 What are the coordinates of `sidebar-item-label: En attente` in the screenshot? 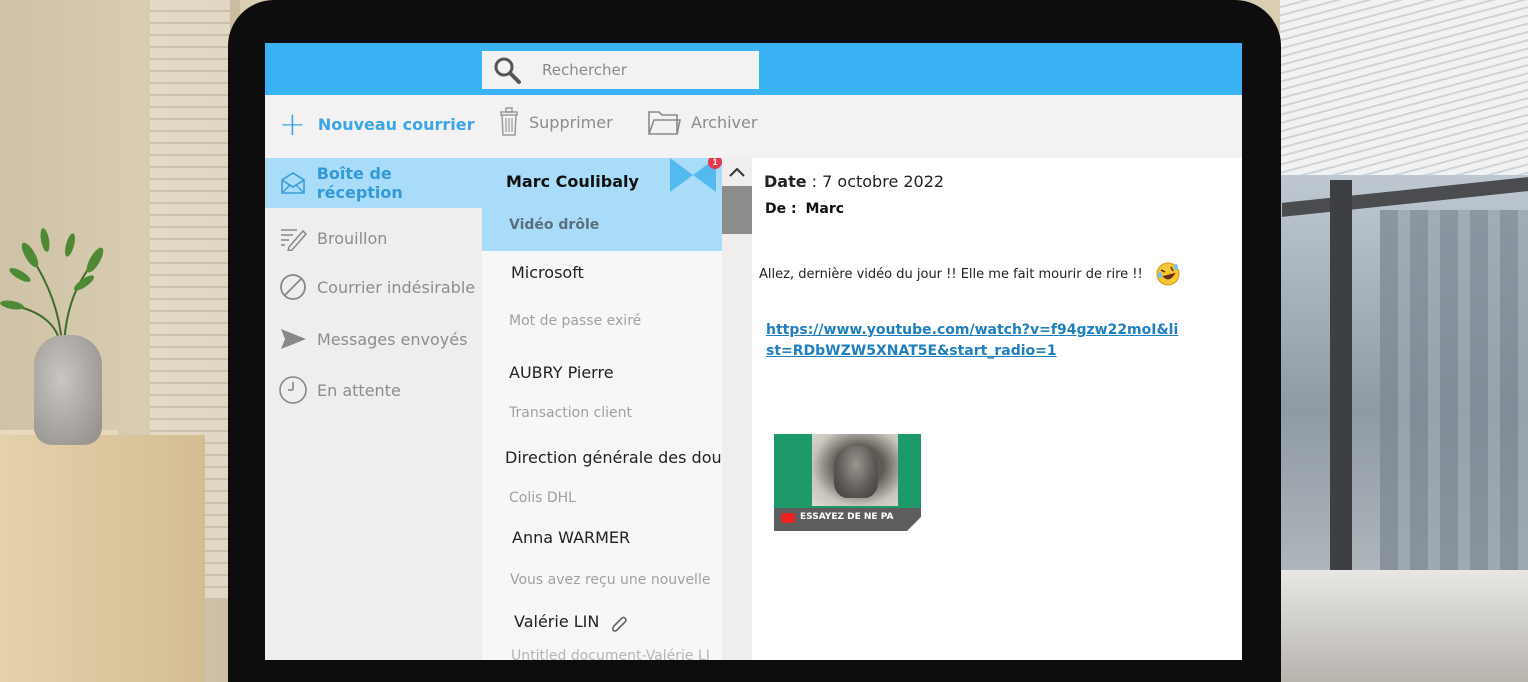 It's located at (359, 390).